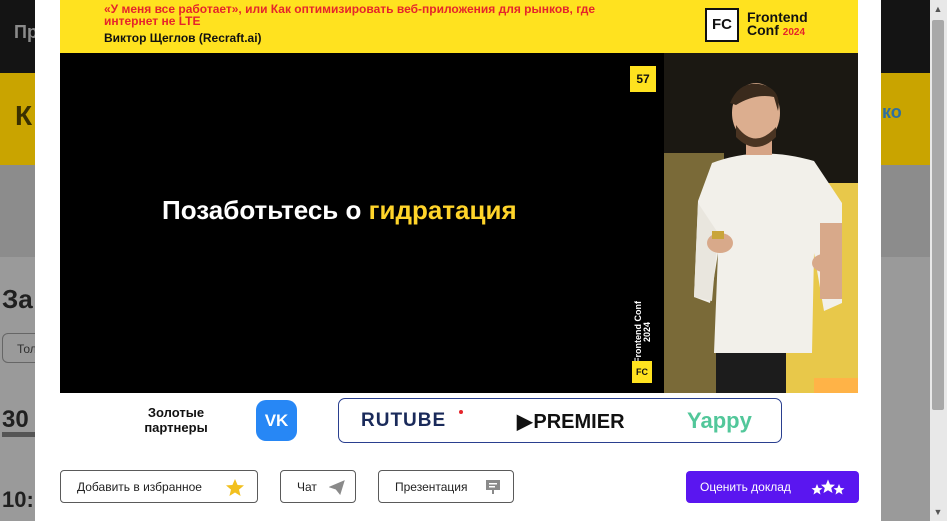  What do you see at coordinates (642, 372) in the screenshot?
I see `slide-corner-logo: FC` at bounding box center [642, 372].